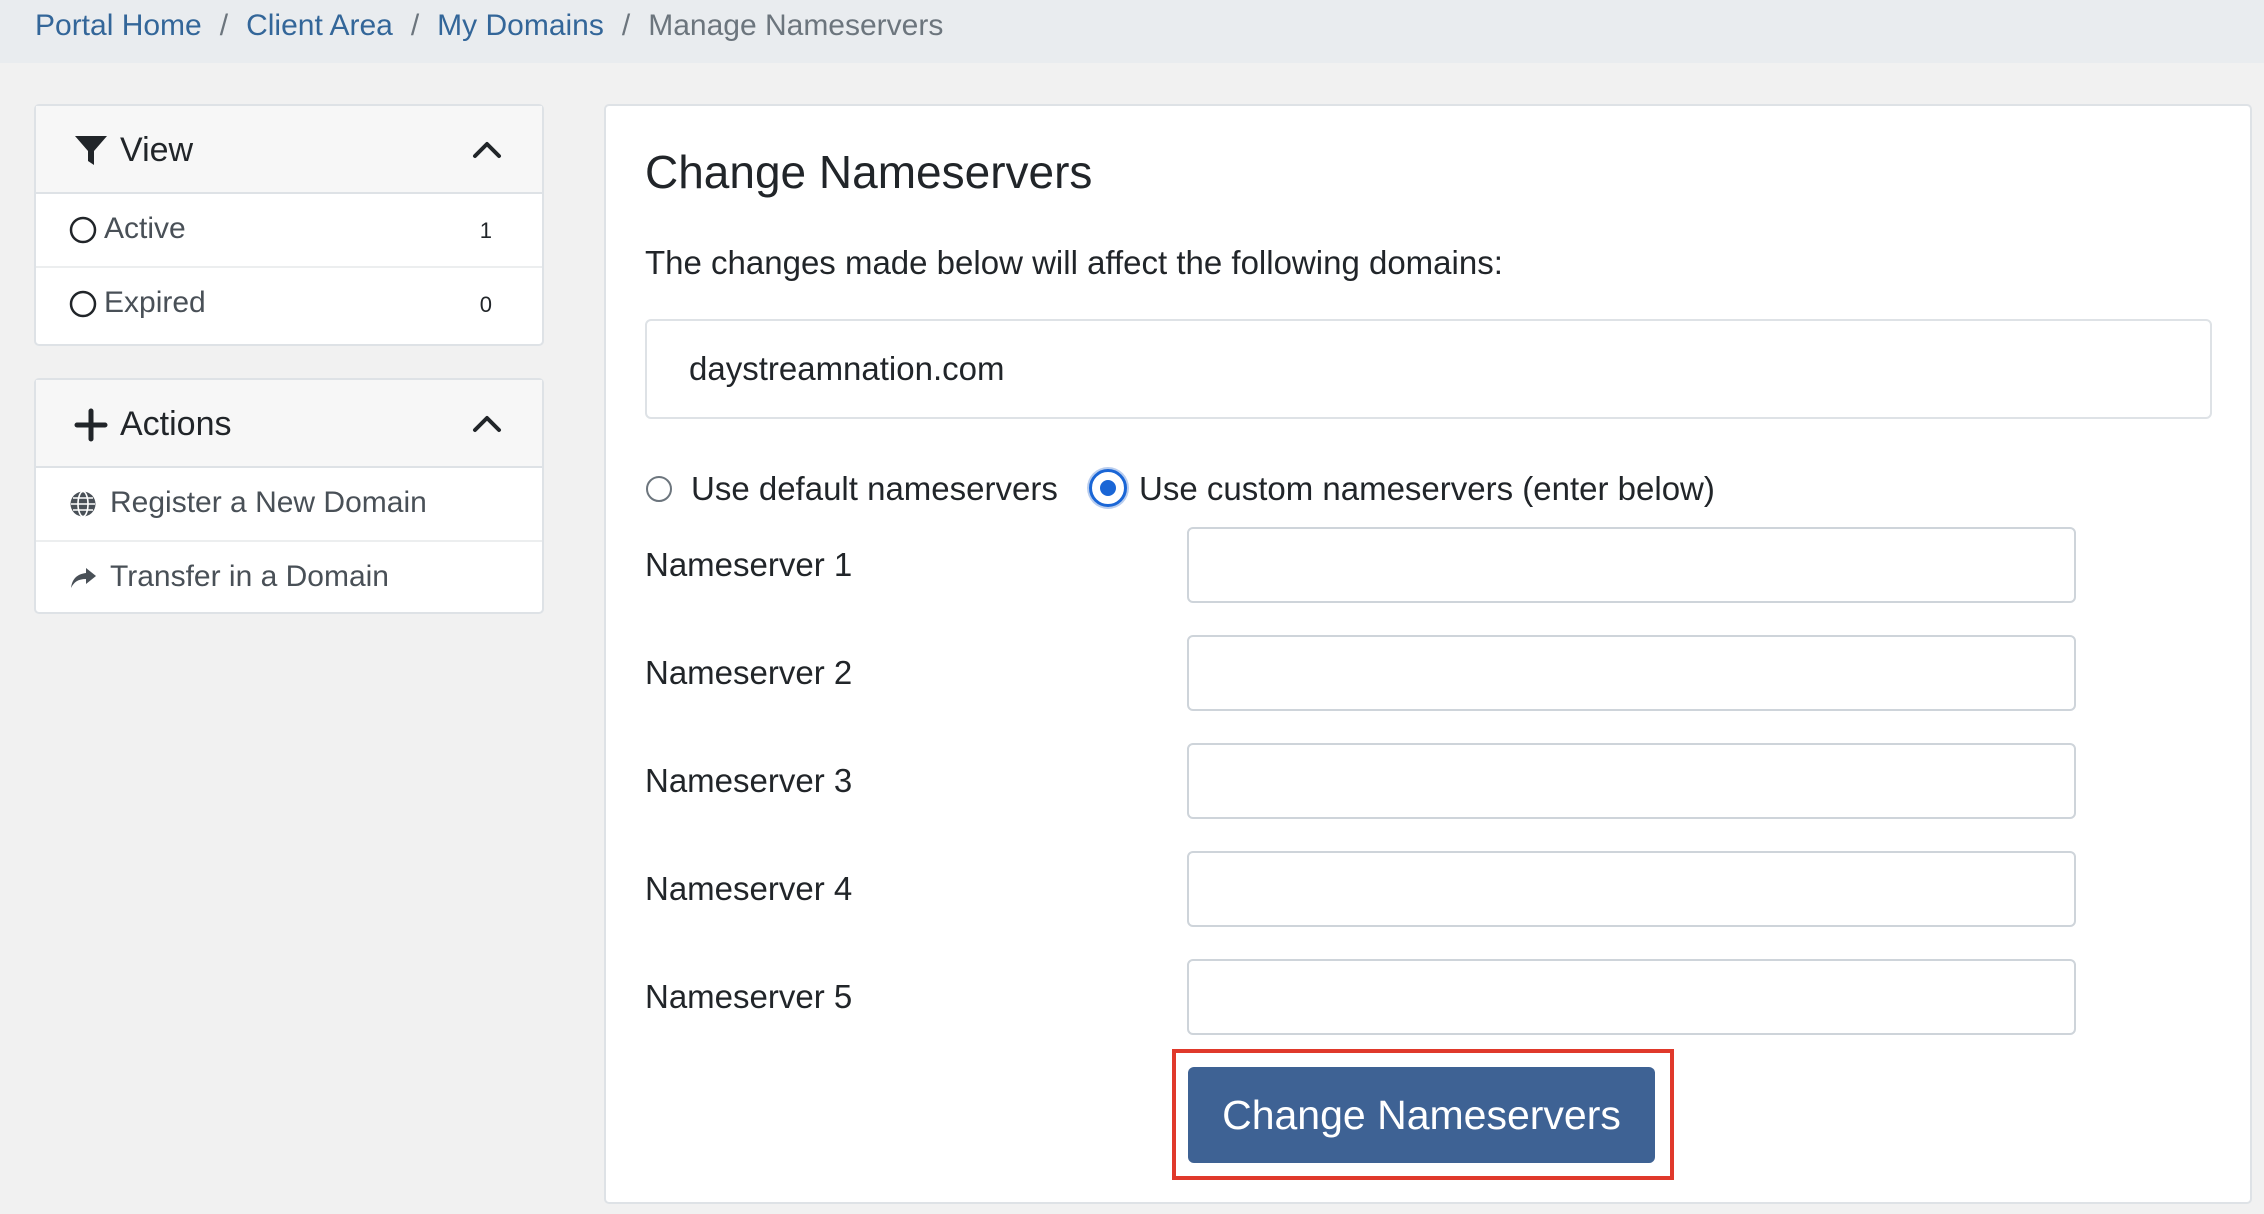 The height and width of the screenshot is (1214, 2264). I want to click on nameserver-4-label: Nameserver 4, so click(749, 888).